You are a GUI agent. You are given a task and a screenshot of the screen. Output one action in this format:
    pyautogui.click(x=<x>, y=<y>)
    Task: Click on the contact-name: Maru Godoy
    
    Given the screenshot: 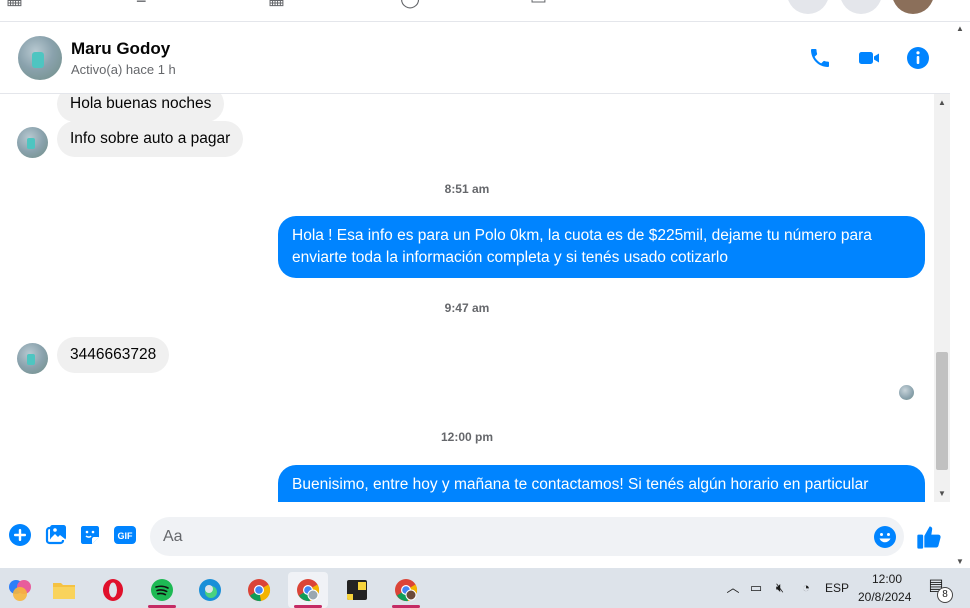 What is the action you would take?
    pyautogui.click(x=120, y=49)
    